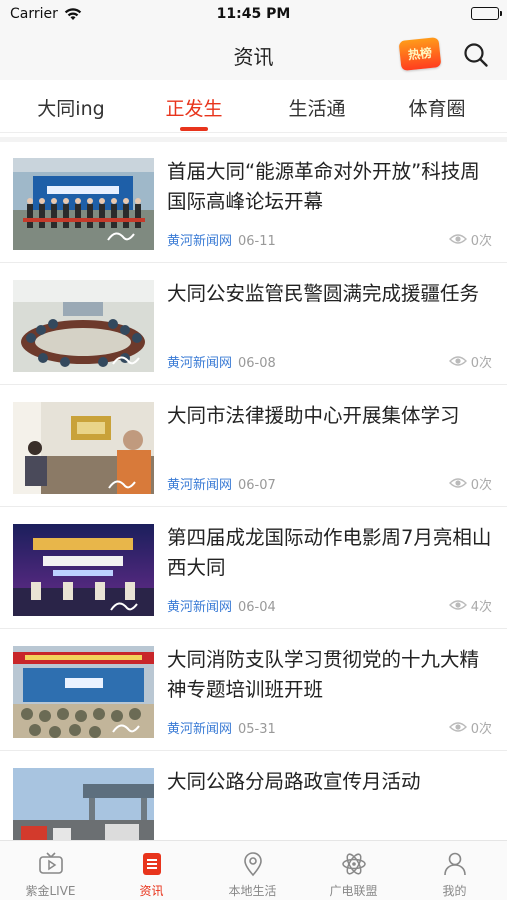 Image resolution: width=507 pixels, height=900 pixels. Describe the element at coordinates (253, 864) in the screenshot. I see `location-pin-icon` at that location.